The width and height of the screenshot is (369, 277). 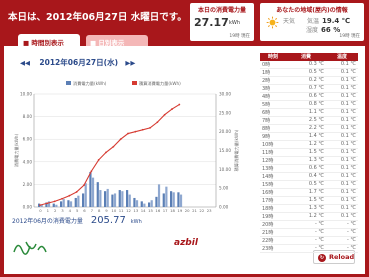 What do you see at coordinates (30, 248) in the screenshot?
I see `signature-logo` at bounding box center [30, 248].